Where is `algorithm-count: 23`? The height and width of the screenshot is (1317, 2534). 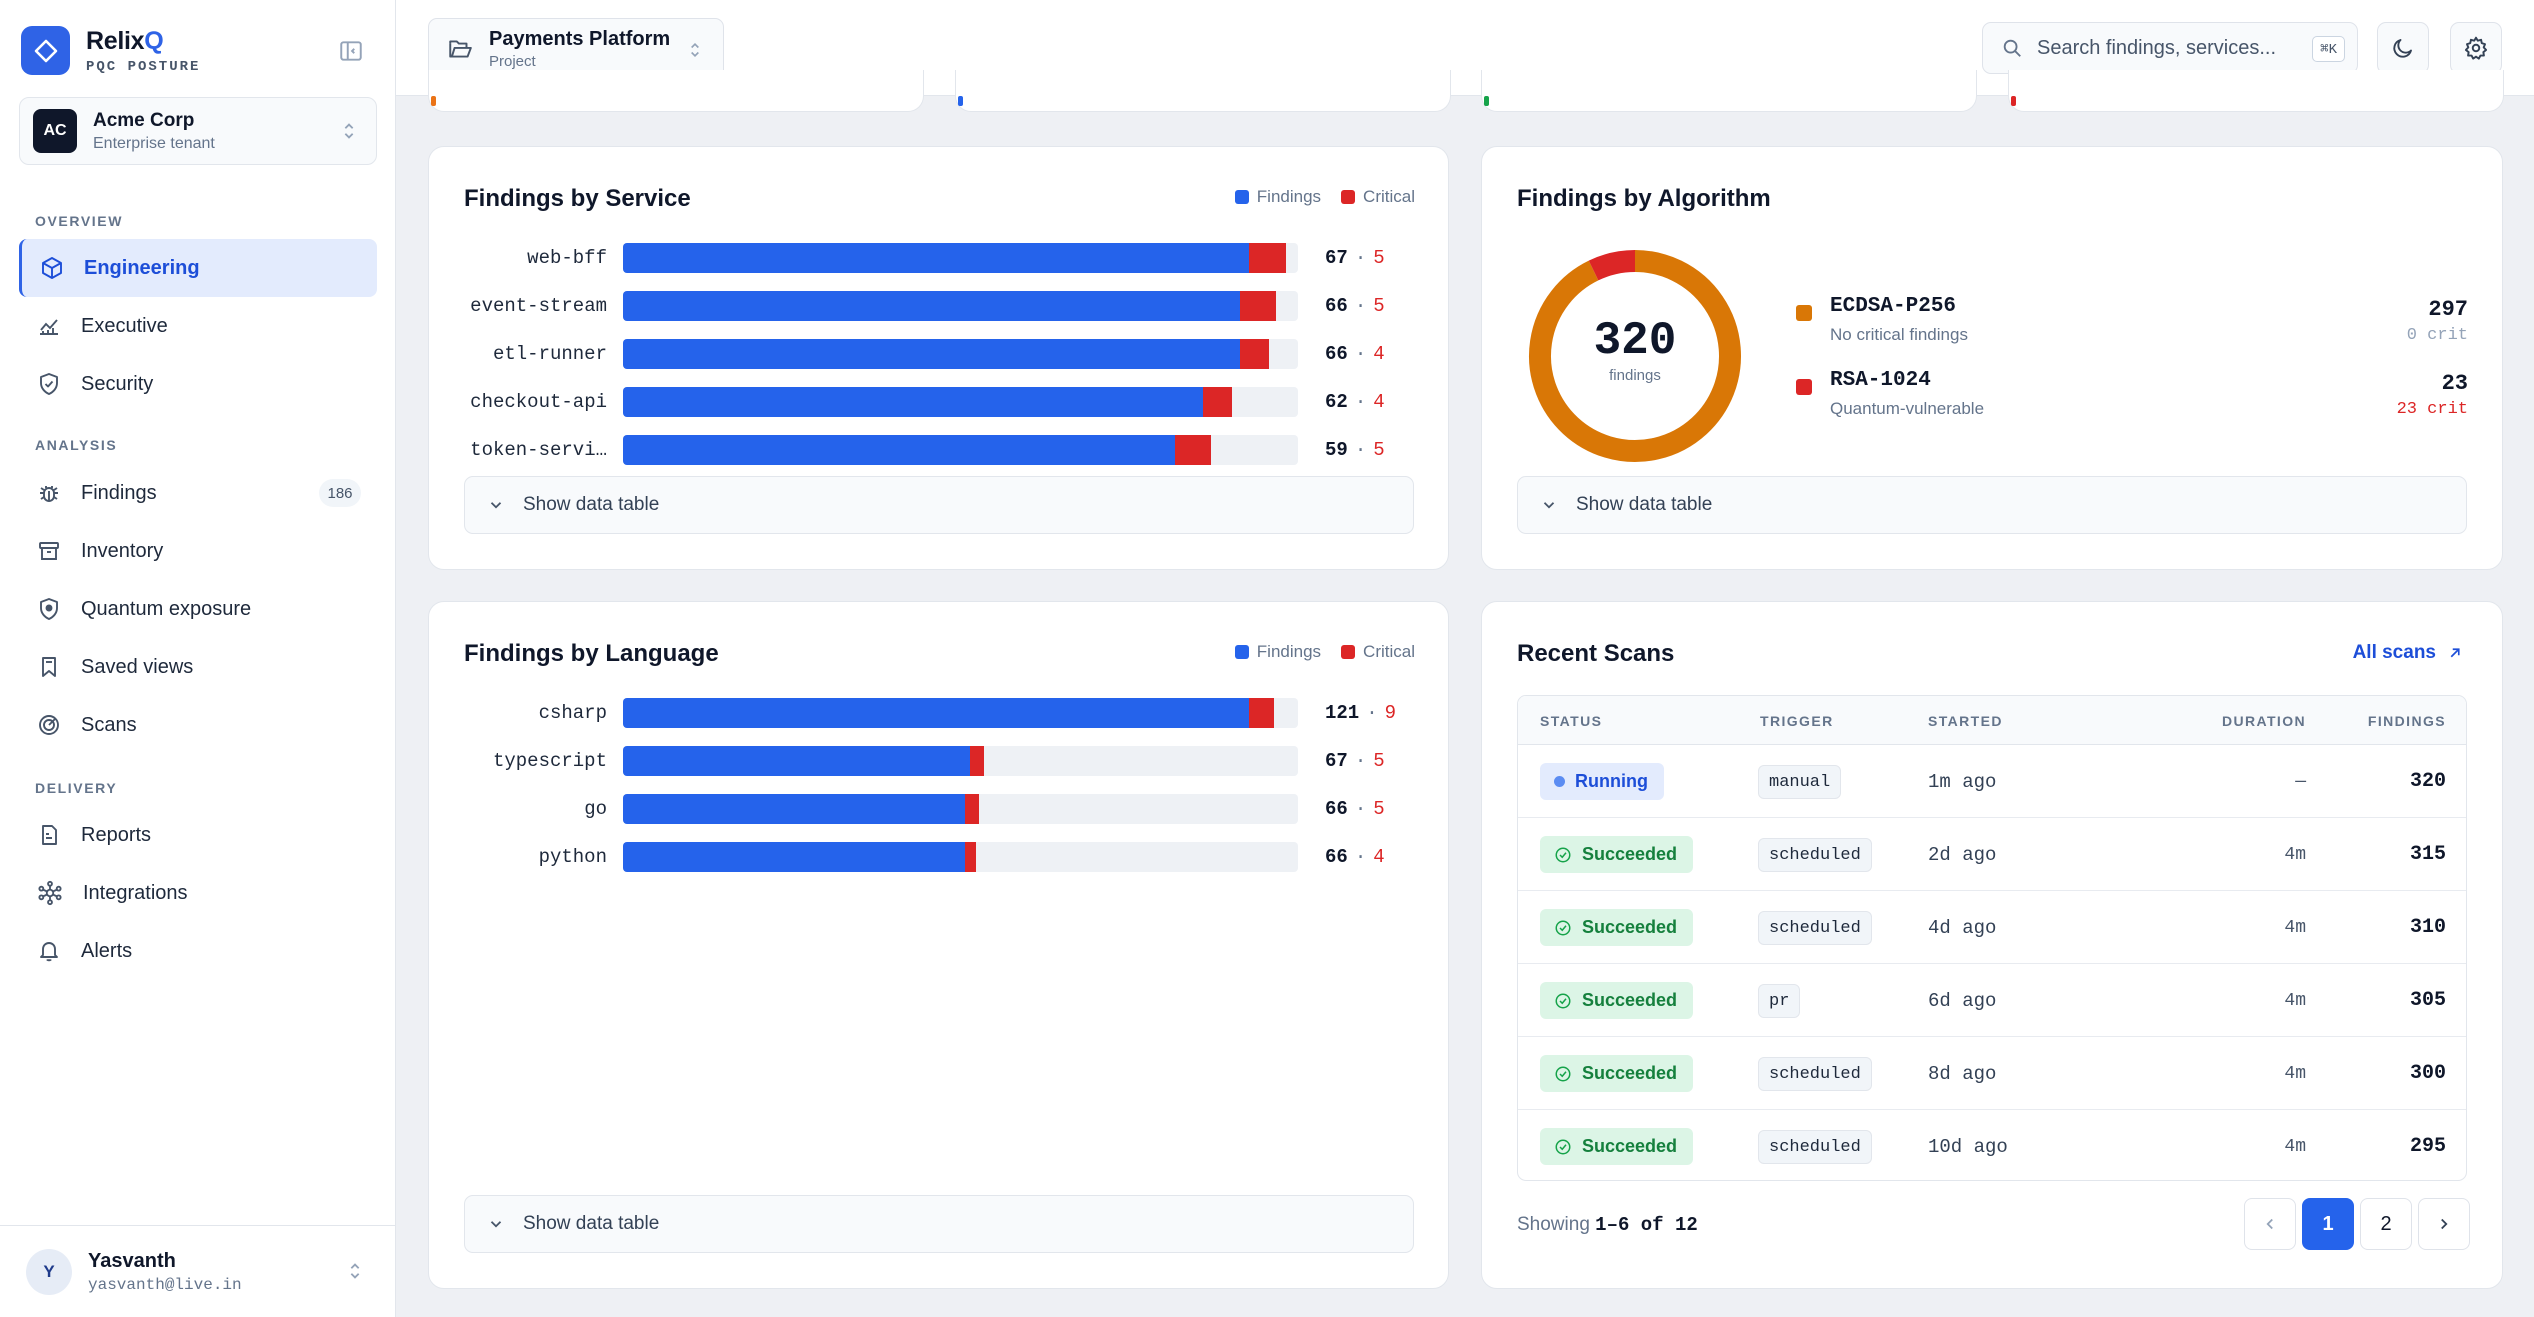 algorithm-count: 23 is located at coordinates (2454, 383).